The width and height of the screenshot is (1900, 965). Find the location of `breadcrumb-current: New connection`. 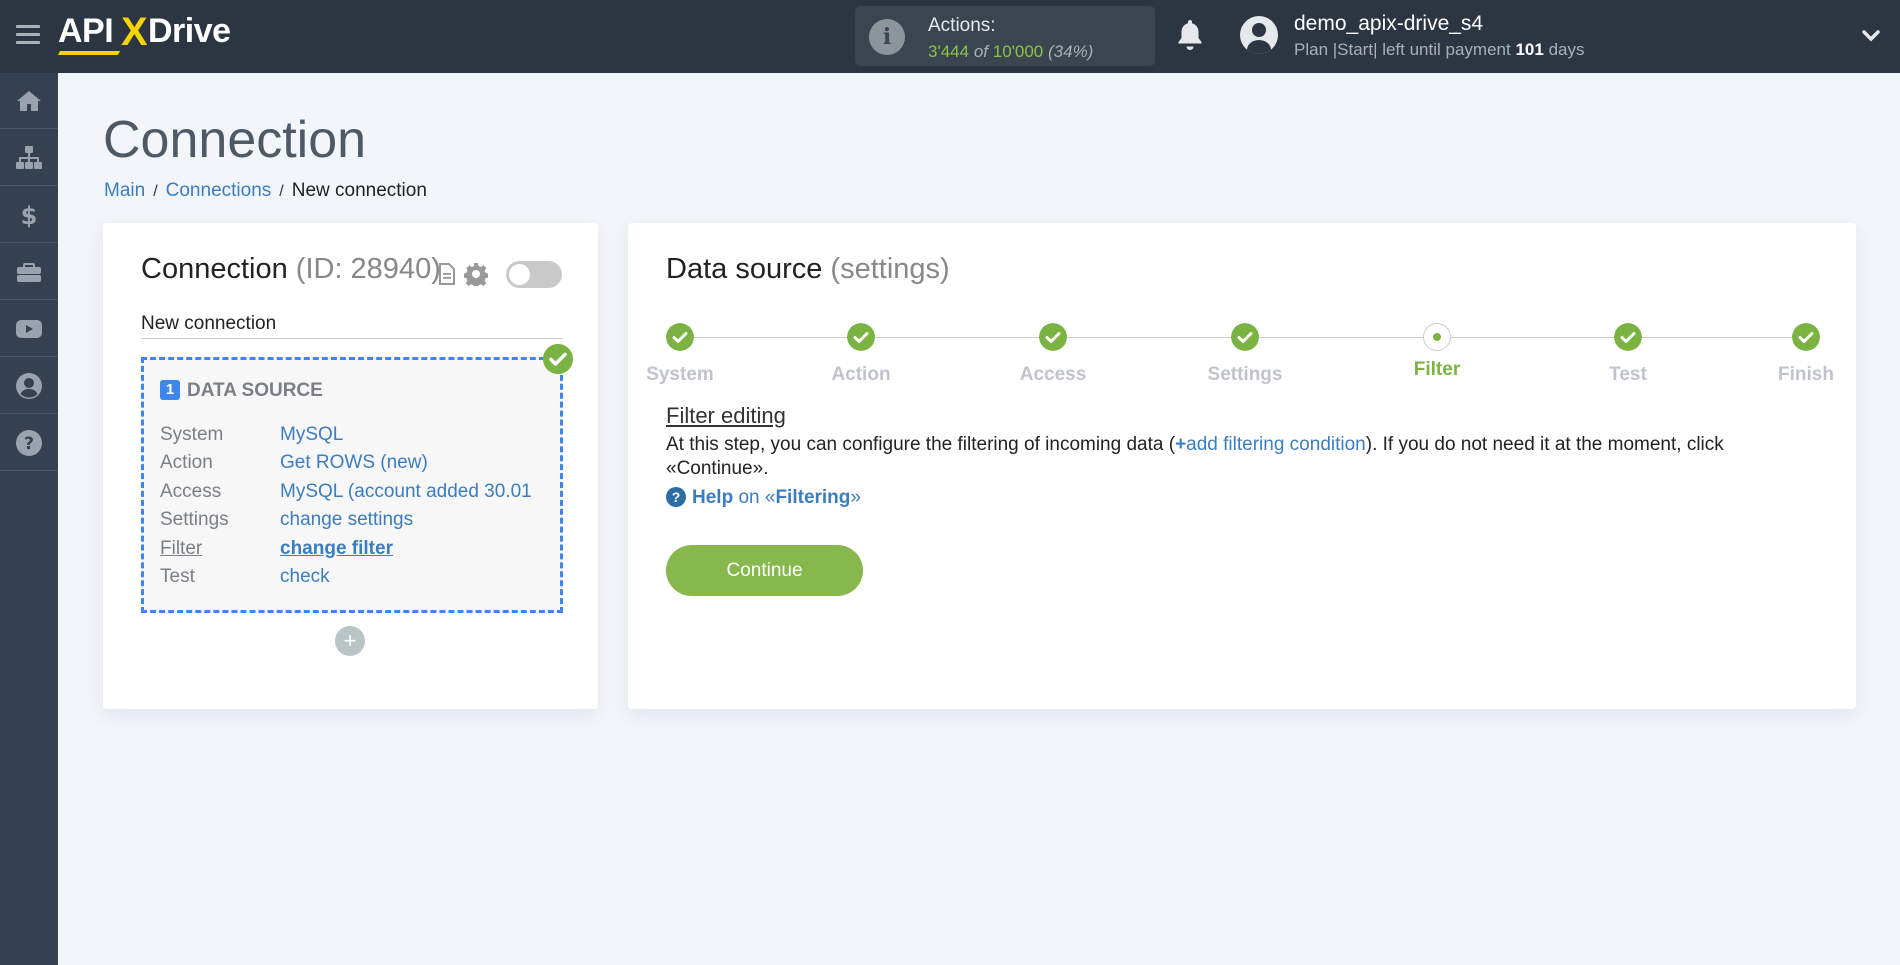

breadcrumb-current: New connection is located at coordinates (359, 190).